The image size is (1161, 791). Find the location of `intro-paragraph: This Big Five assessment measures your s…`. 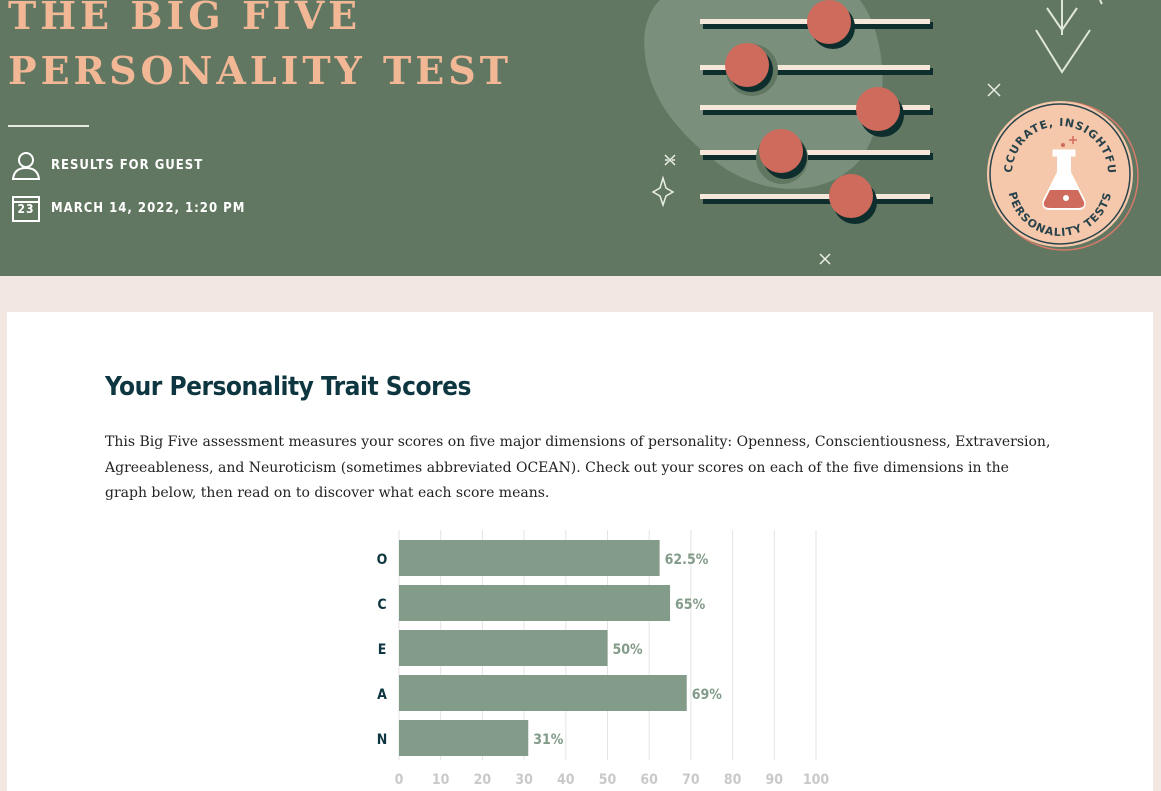

intro-paragraph: This Big Five assessment measures your s… is located at coordinates (578, 467).